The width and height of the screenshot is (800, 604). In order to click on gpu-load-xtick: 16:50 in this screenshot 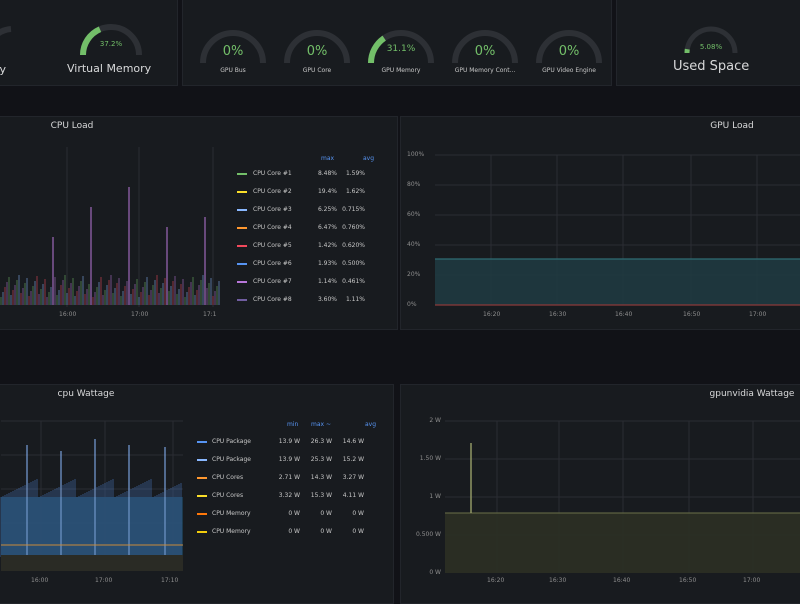, I will do `click(692, 314)`.